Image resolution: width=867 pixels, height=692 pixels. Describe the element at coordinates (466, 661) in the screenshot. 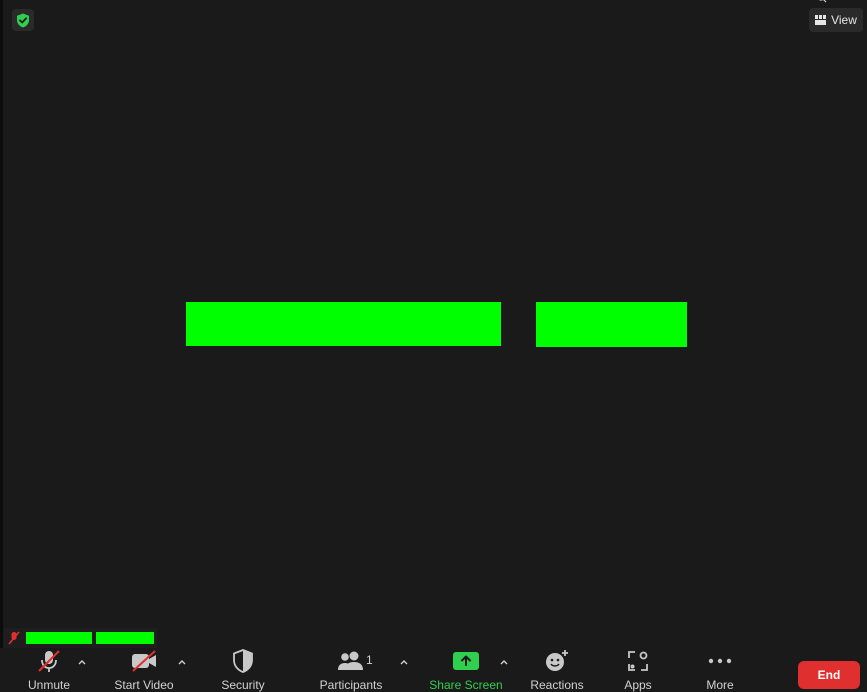

I see `share-screen-icon` at that location.